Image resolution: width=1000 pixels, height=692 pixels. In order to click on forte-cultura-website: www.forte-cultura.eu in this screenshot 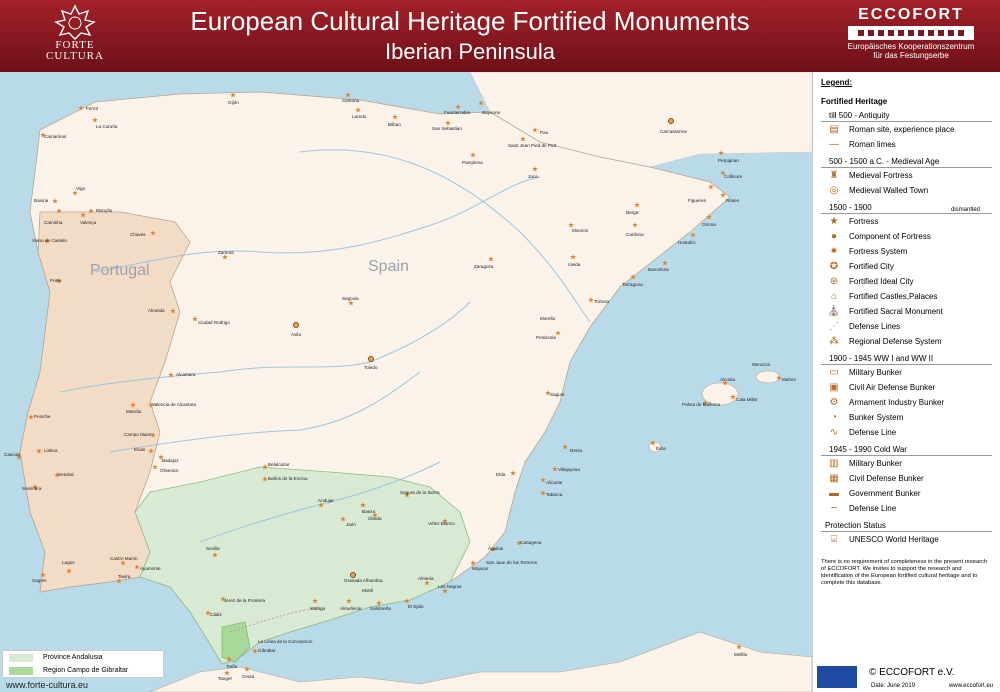, I will do `click(47, 685)`.